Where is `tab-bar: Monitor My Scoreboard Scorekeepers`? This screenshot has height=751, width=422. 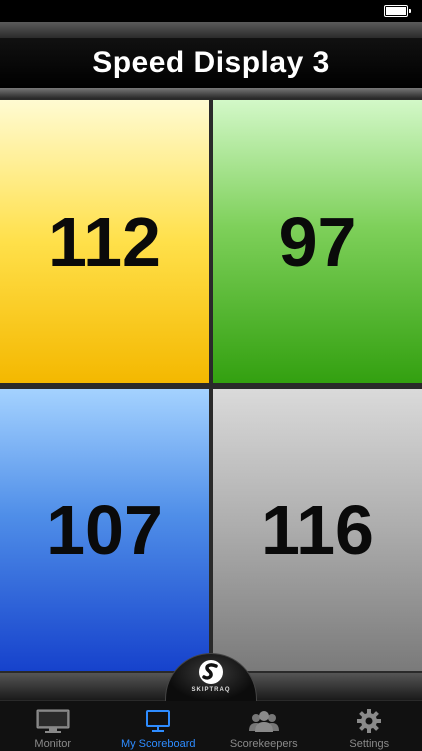
tab-bar: Monitor My Scoreboard Scorekeepers is located at coordinates (211, 725).